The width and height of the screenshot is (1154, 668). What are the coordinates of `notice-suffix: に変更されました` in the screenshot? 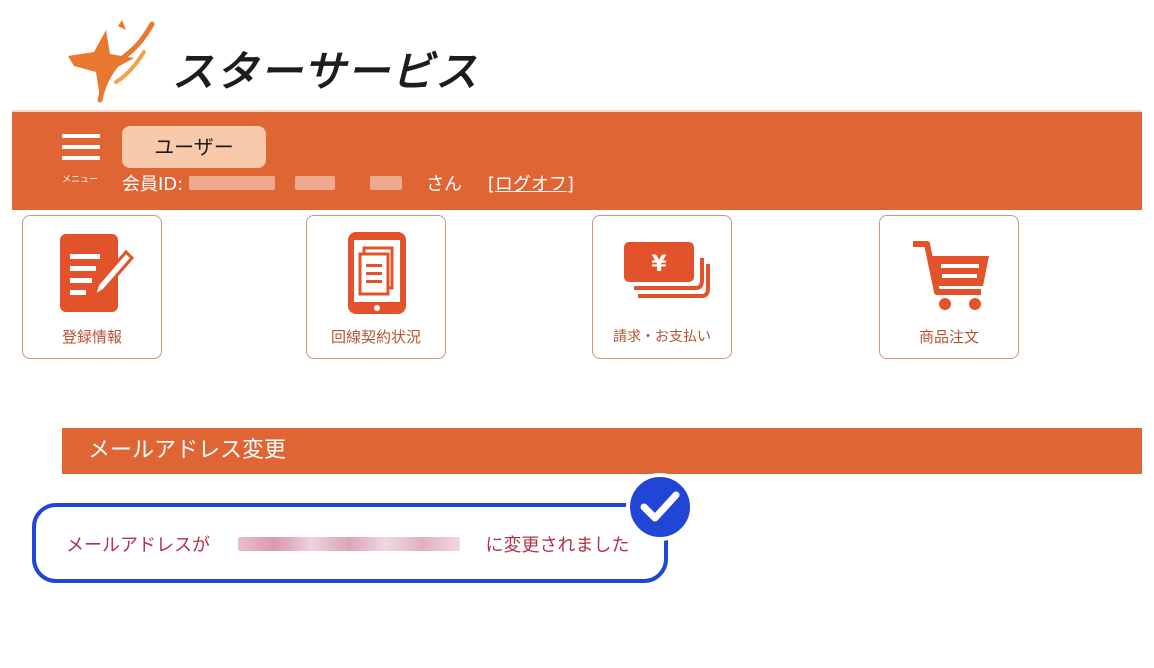 It's located at (557, 545).